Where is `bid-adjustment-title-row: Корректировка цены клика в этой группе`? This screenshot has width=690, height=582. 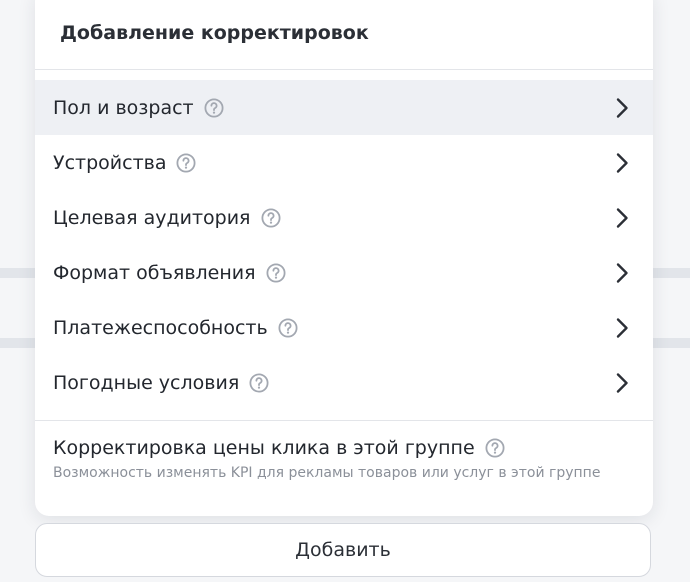 bid-adjustment-title-row: Корректировка цены клика в этой группе is located at coordinates (344, 448).